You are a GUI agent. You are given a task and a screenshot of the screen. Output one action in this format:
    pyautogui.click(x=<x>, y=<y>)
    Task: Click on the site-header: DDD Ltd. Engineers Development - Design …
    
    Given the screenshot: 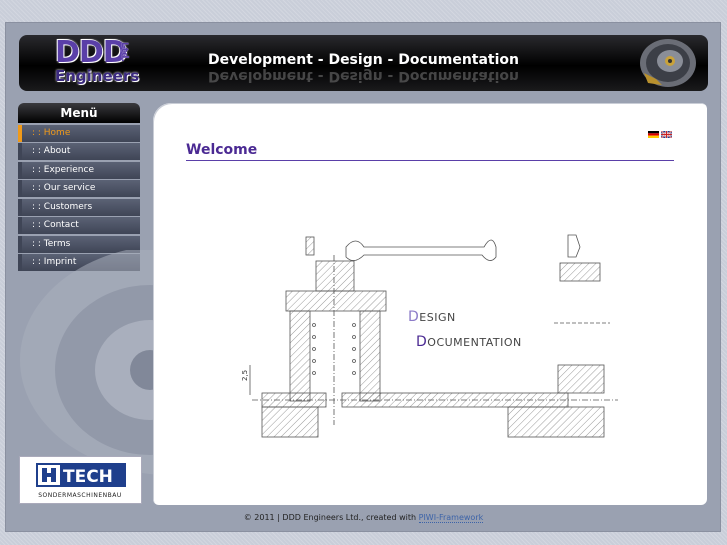 What is the action you would take?
    pyautogui.click(x=363, y=63)
    